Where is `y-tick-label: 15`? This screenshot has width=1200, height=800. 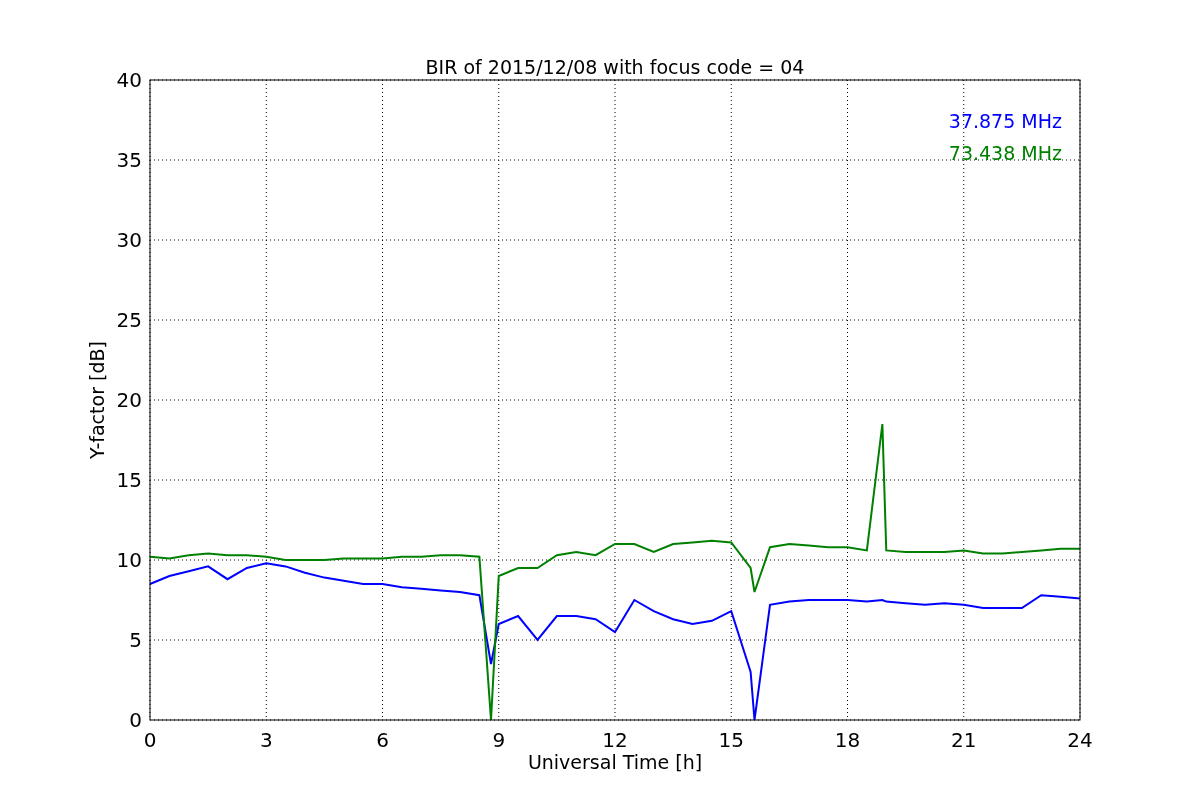
y-tick-label: 15 is located at coordinates (129, 480).